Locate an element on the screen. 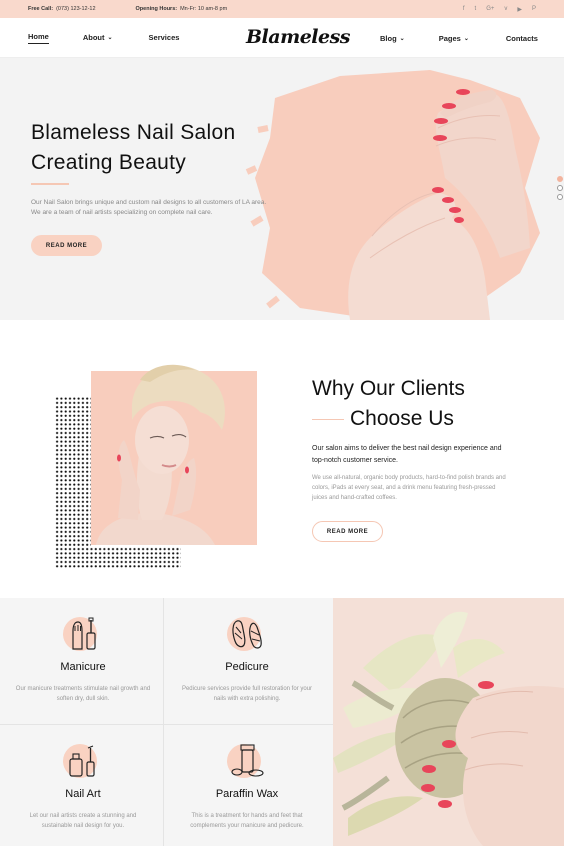  nav-right: Blog ⌄ Pages ⌄ Contacts is located at coordinates (459, 38).